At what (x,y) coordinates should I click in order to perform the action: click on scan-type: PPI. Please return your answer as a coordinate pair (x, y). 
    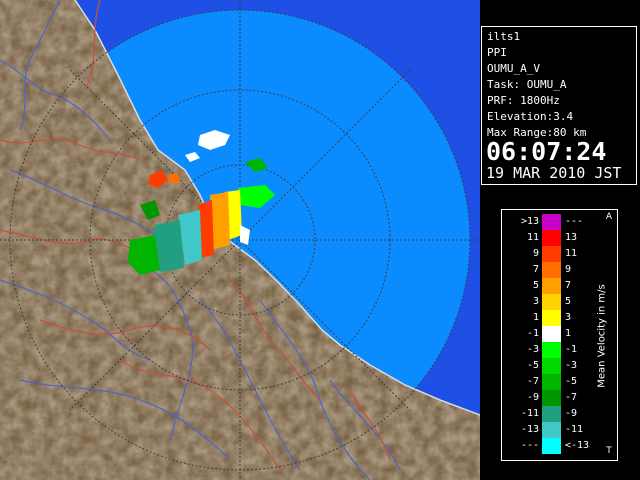
    Looking at the image, I should click on (497, 52).